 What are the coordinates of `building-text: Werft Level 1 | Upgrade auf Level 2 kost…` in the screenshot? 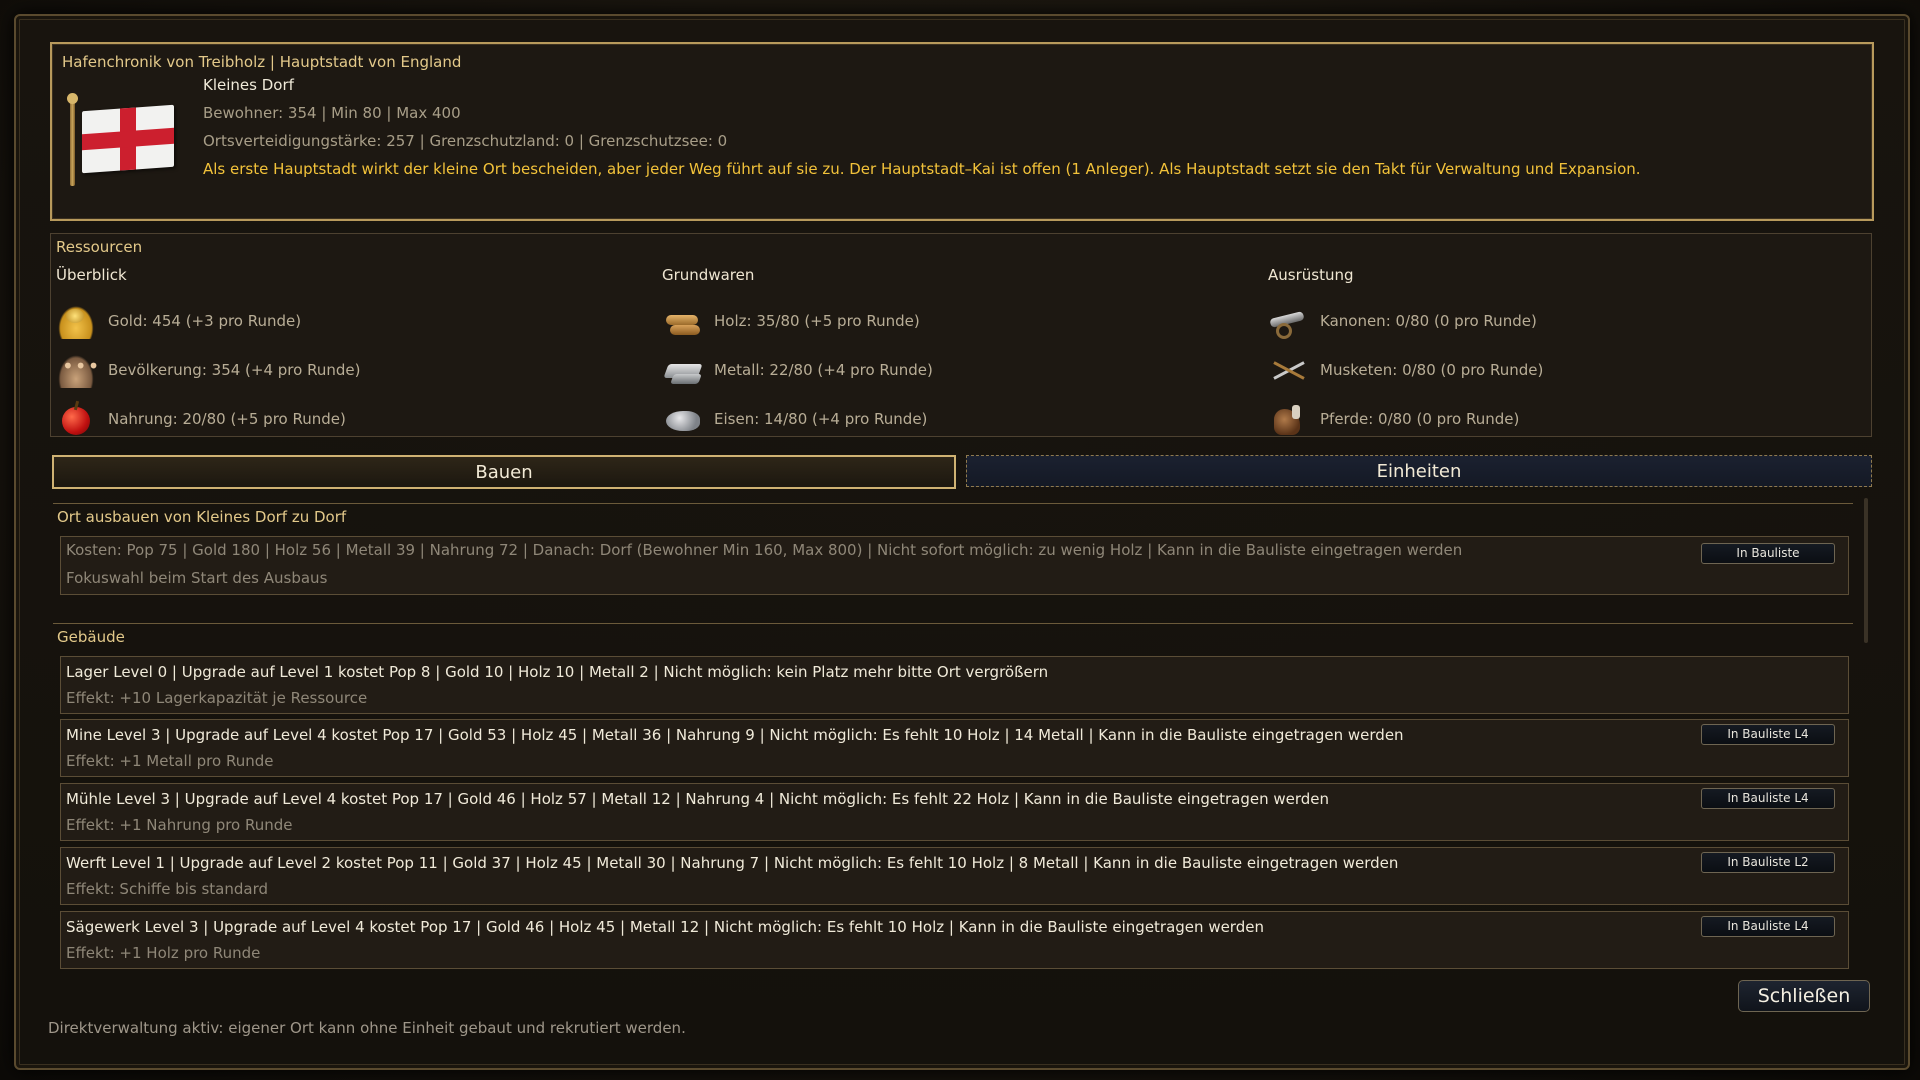 It's located at (732, 863).